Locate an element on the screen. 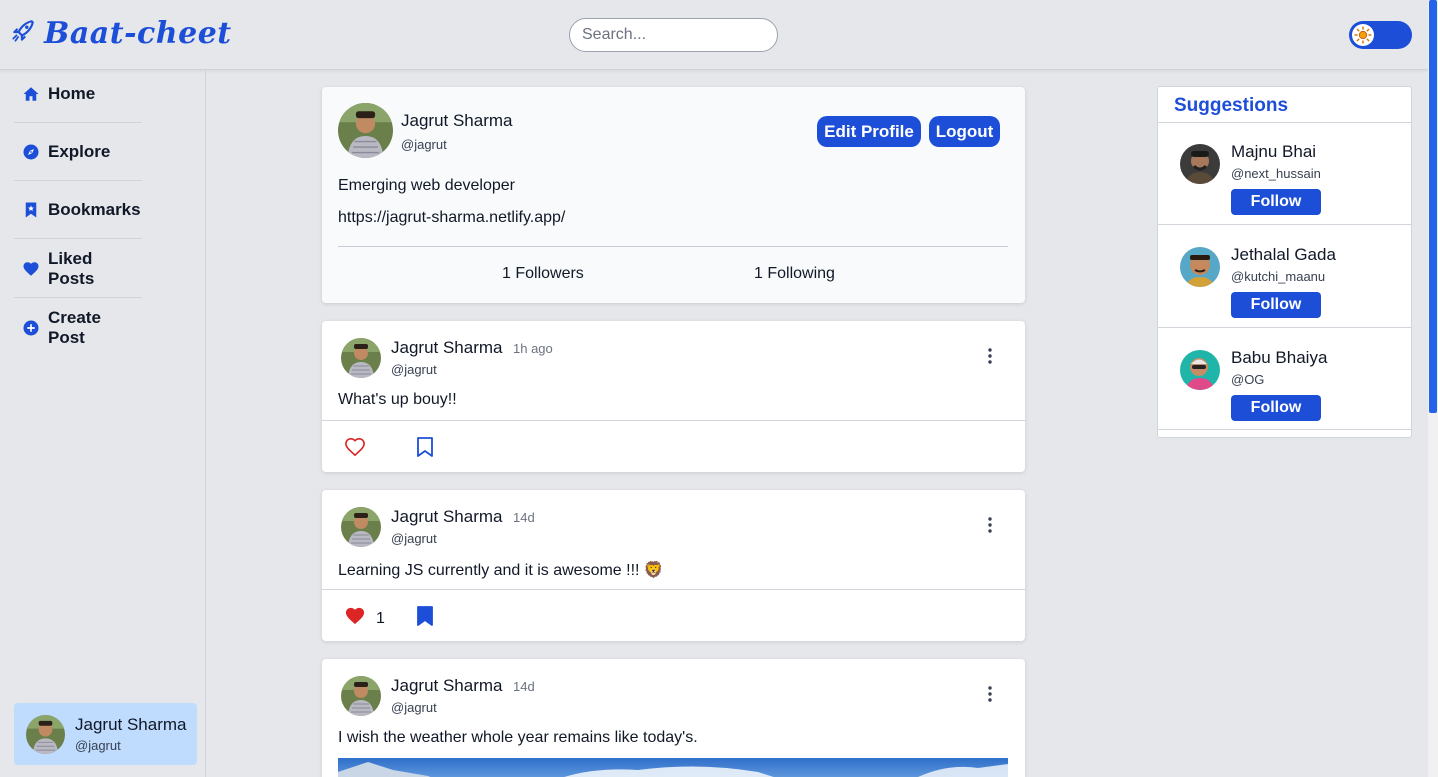  nav-item-create-post: Create Post is located at coordinates (78, 328).